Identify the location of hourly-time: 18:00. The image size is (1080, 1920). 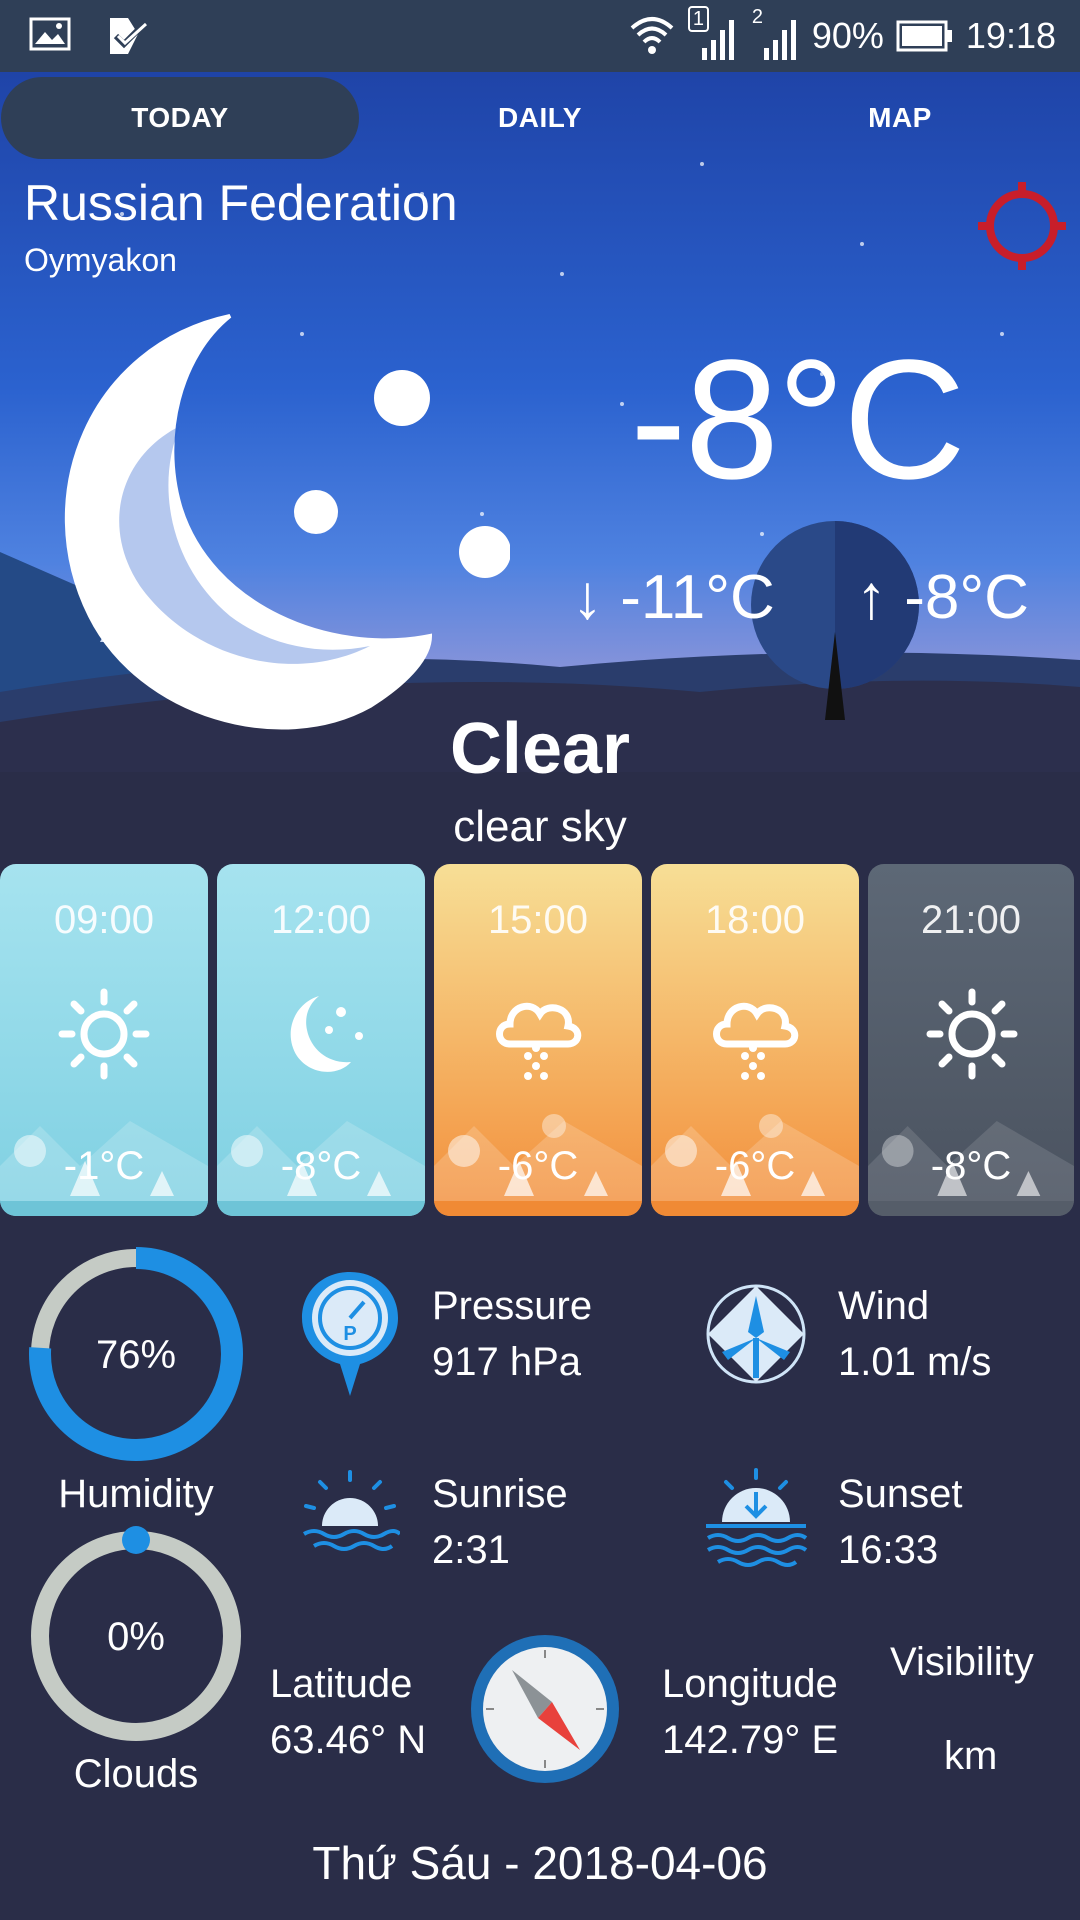
(755, 920).